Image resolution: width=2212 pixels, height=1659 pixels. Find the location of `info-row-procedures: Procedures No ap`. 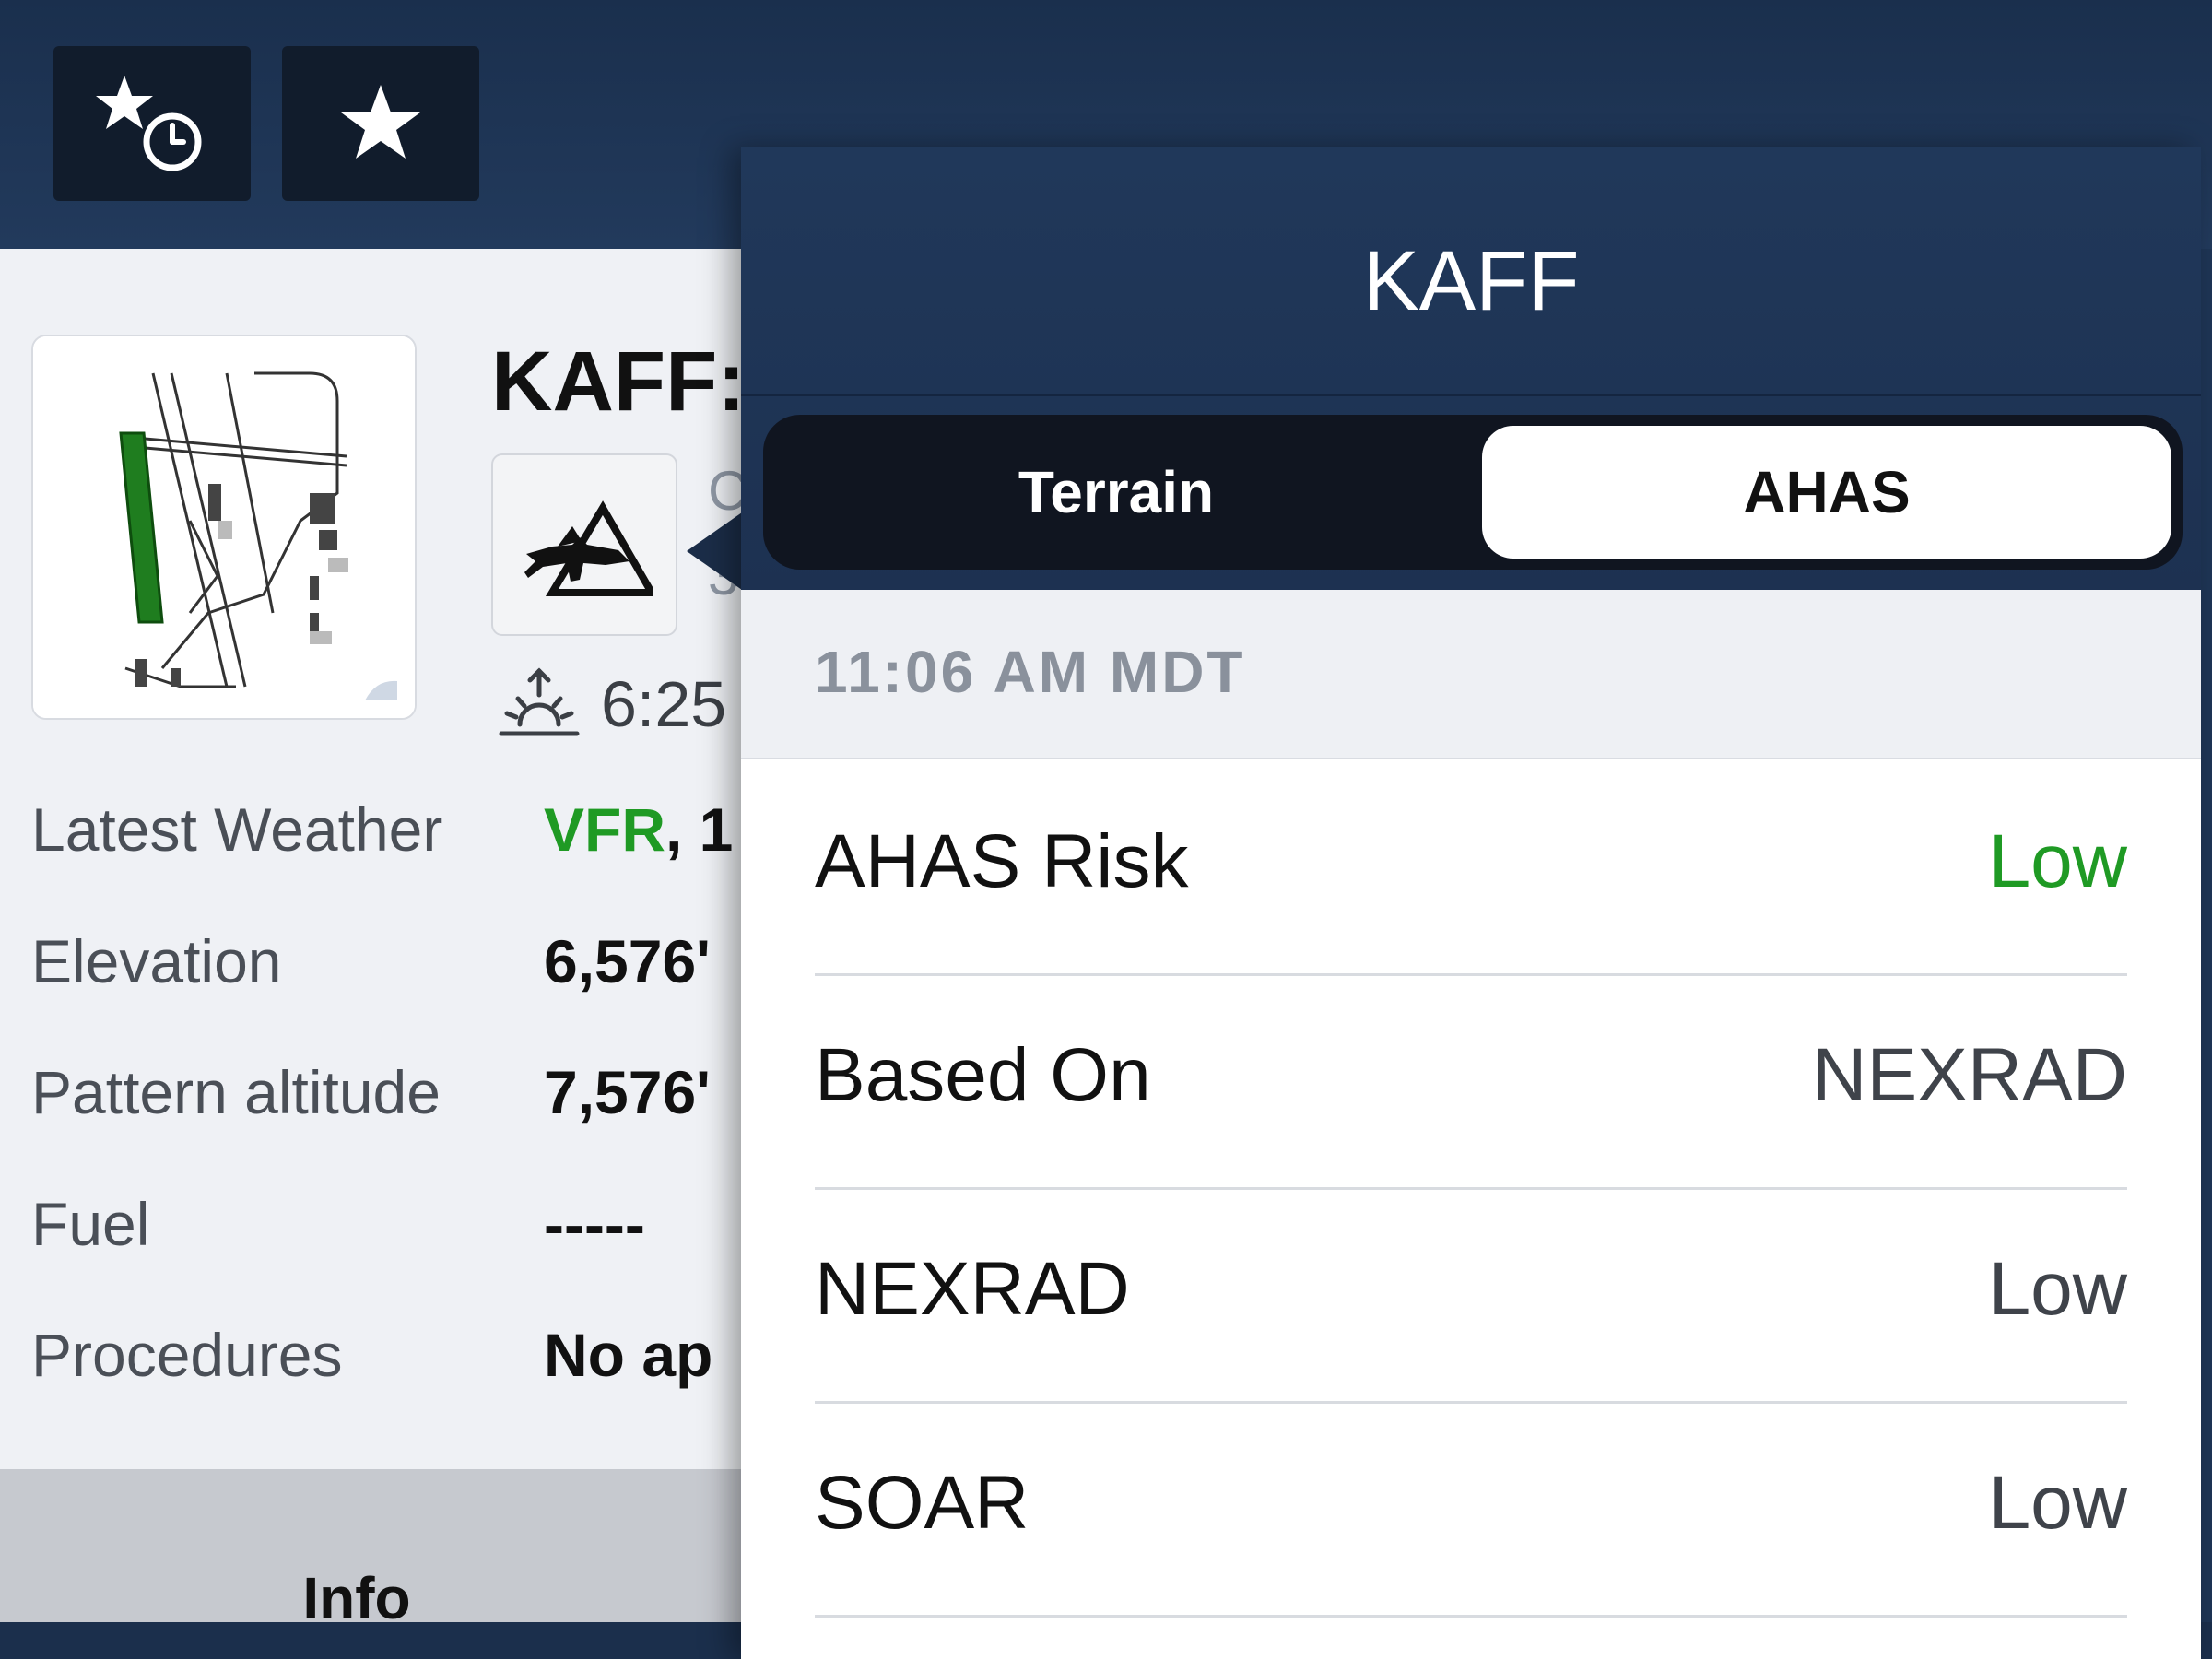

info-row-procedures: Procedures No ap is located at coordinates (390, 1366).